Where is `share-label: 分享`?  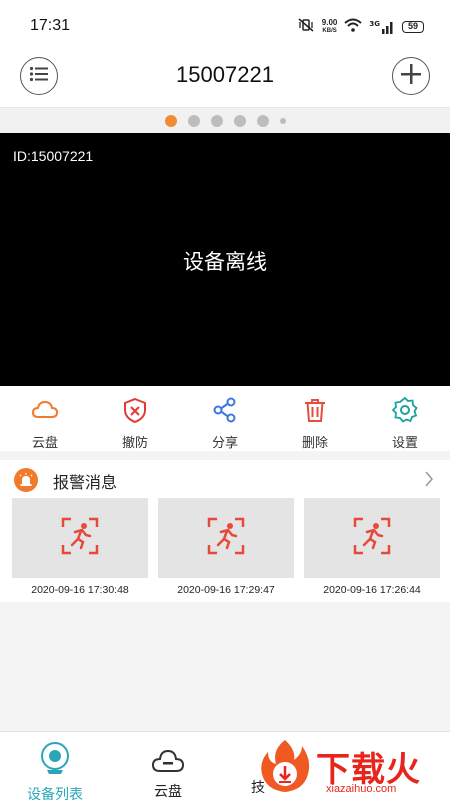
share-label: 分享 is located at coordinates (224, 443).